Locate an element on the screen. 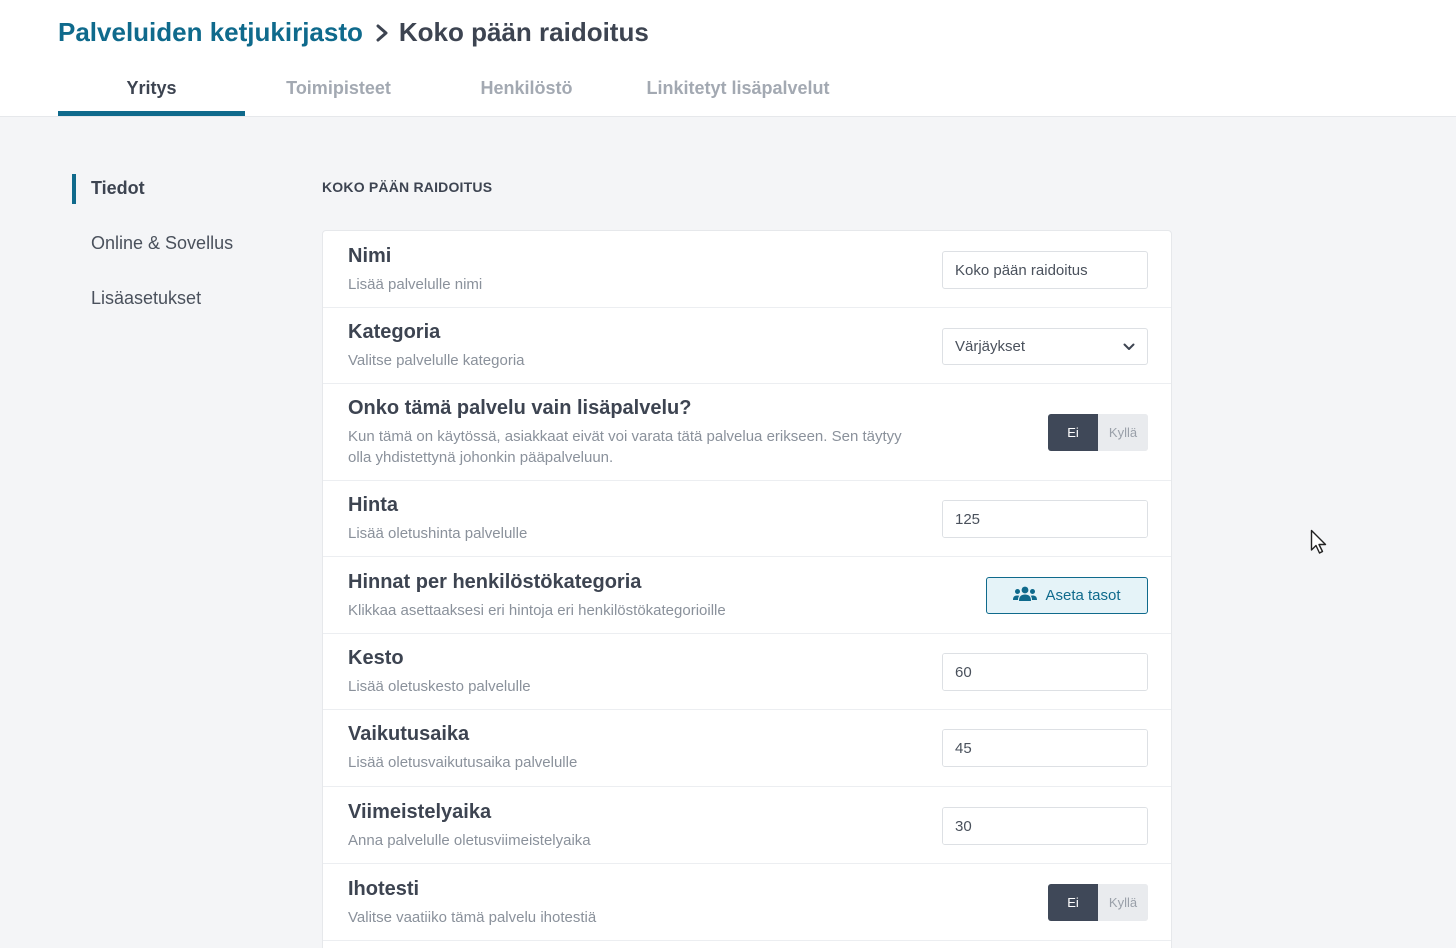 Image resolution: width=1456 pixels, height=948 pixels. finishing-time-input is located at coordinates (1045, 826).